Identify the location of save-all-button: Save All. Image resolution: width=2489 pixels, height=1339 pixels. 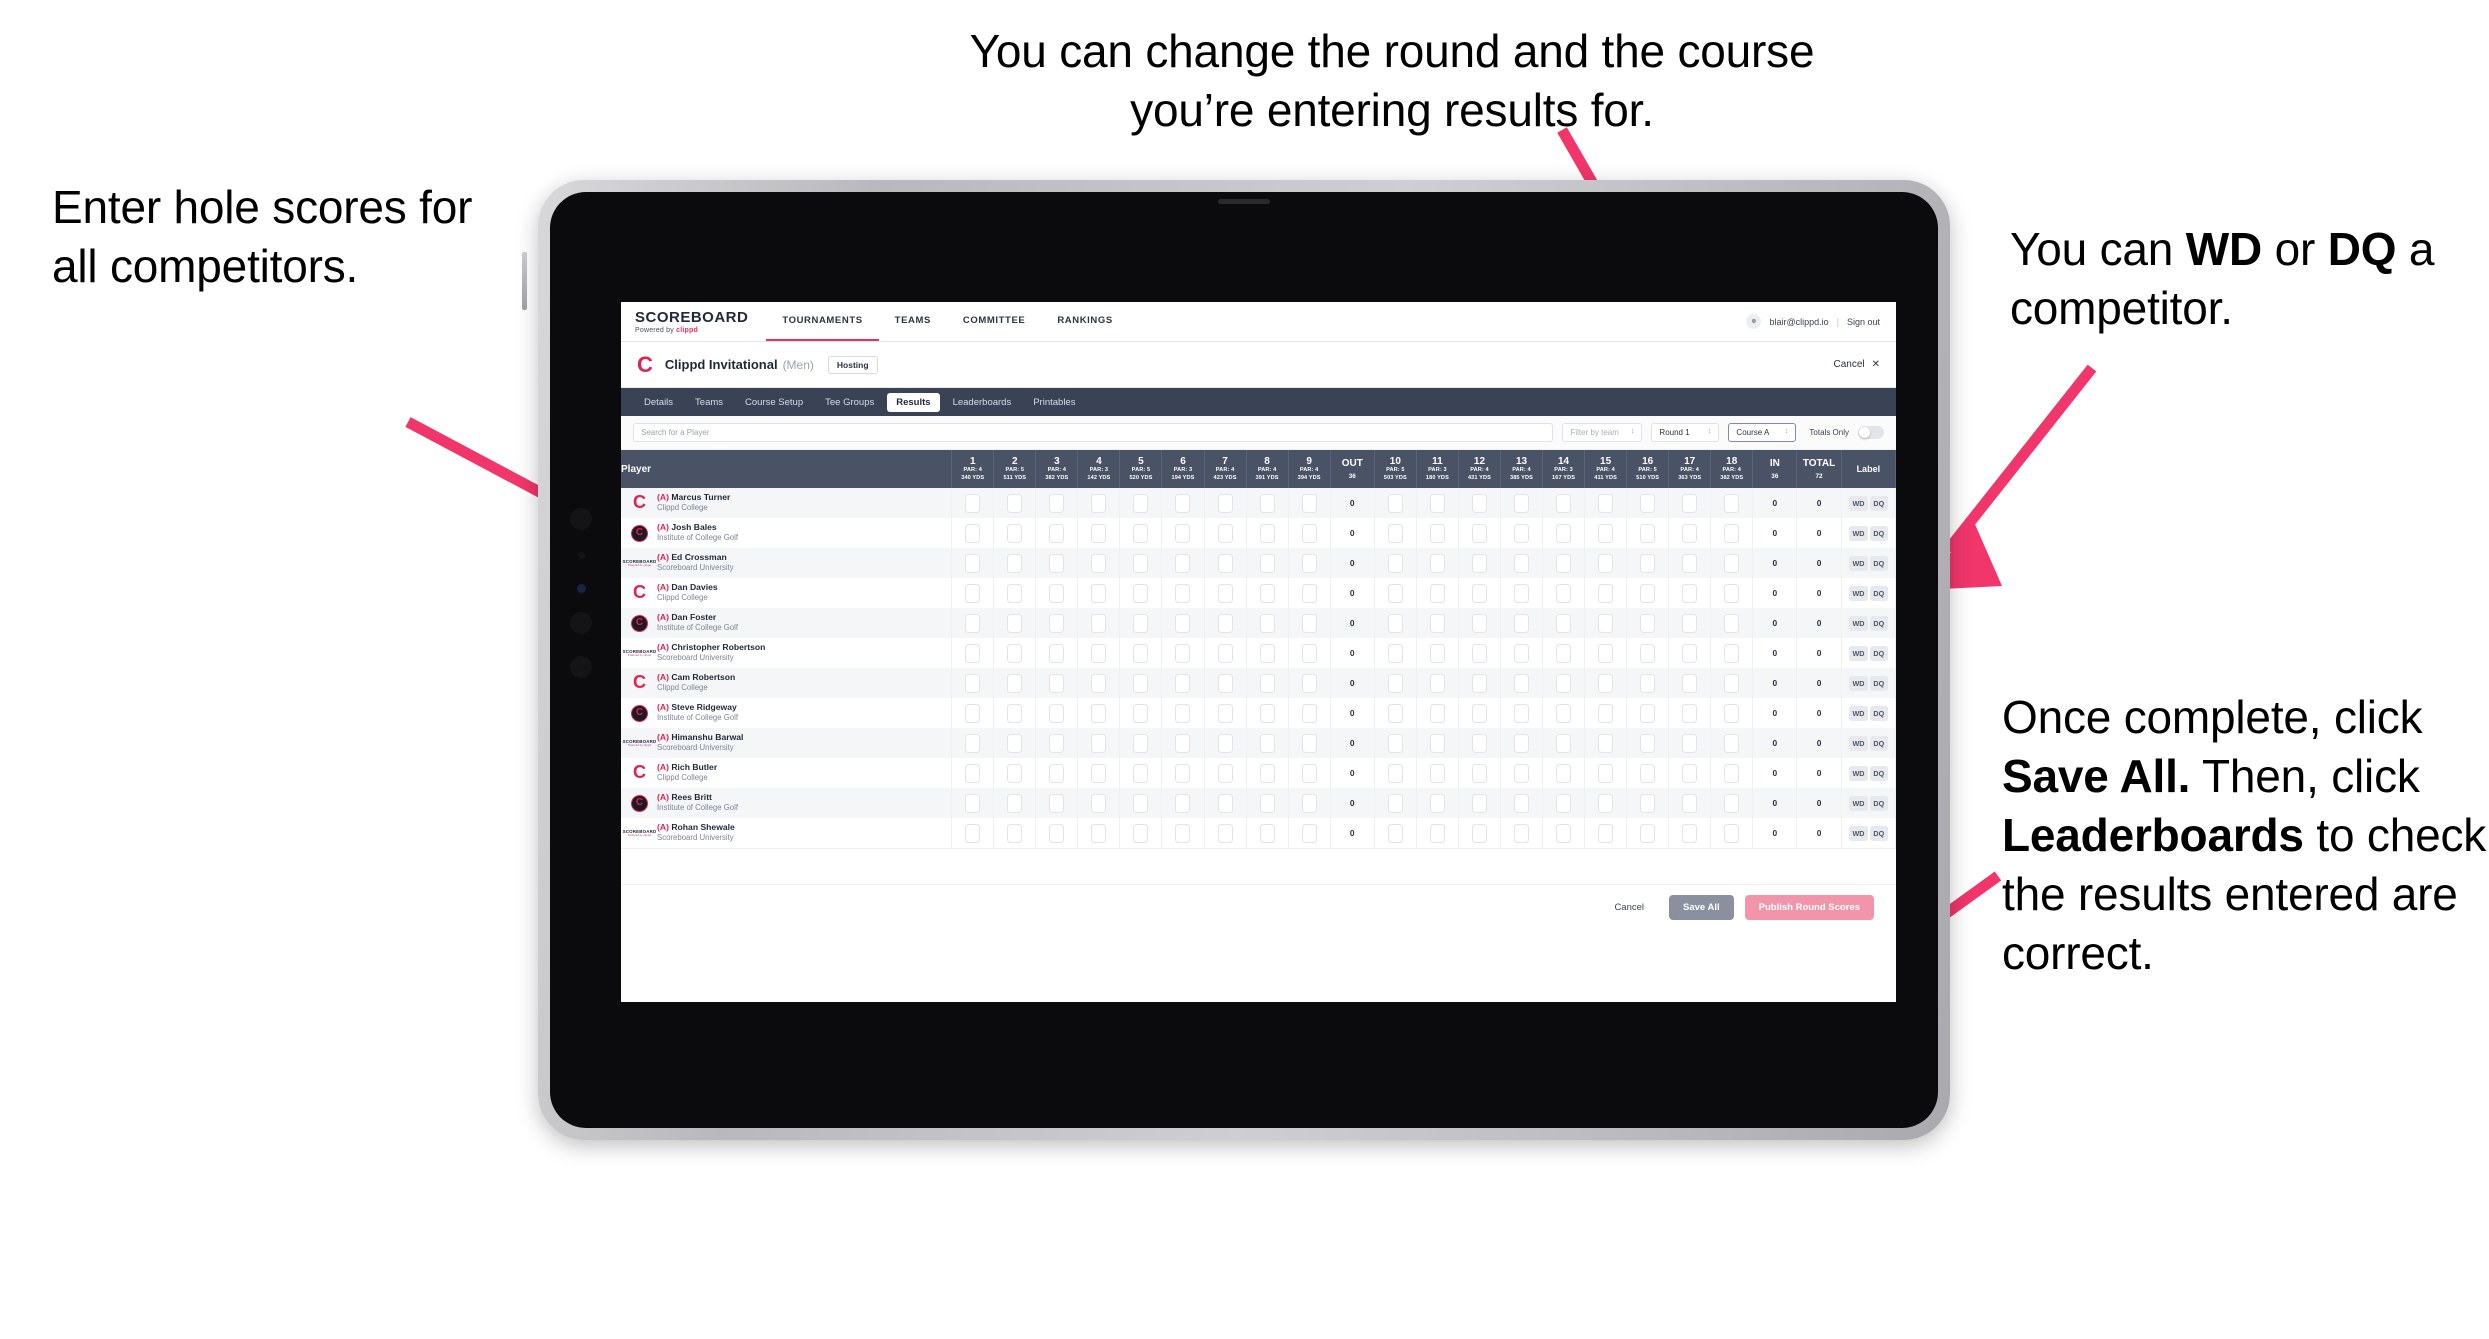
(1701, 907).